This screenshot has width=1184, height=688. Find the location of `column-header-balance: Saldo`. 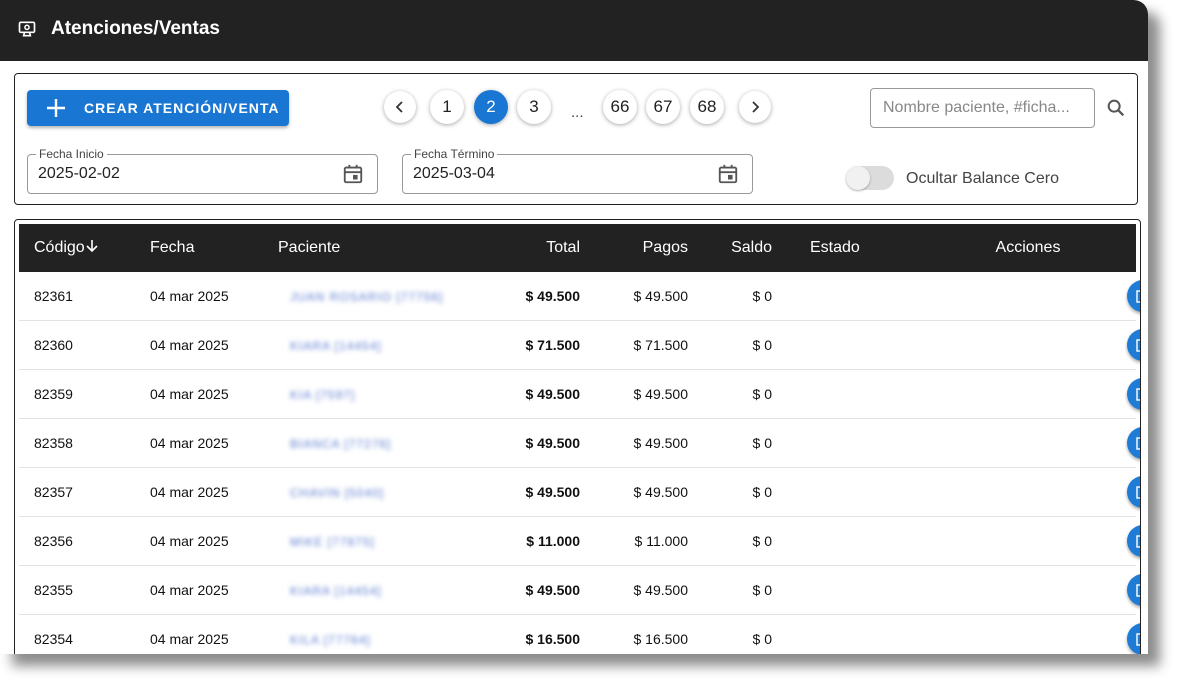

column-header-balance: Saldo is located at coordinates (730, 248).